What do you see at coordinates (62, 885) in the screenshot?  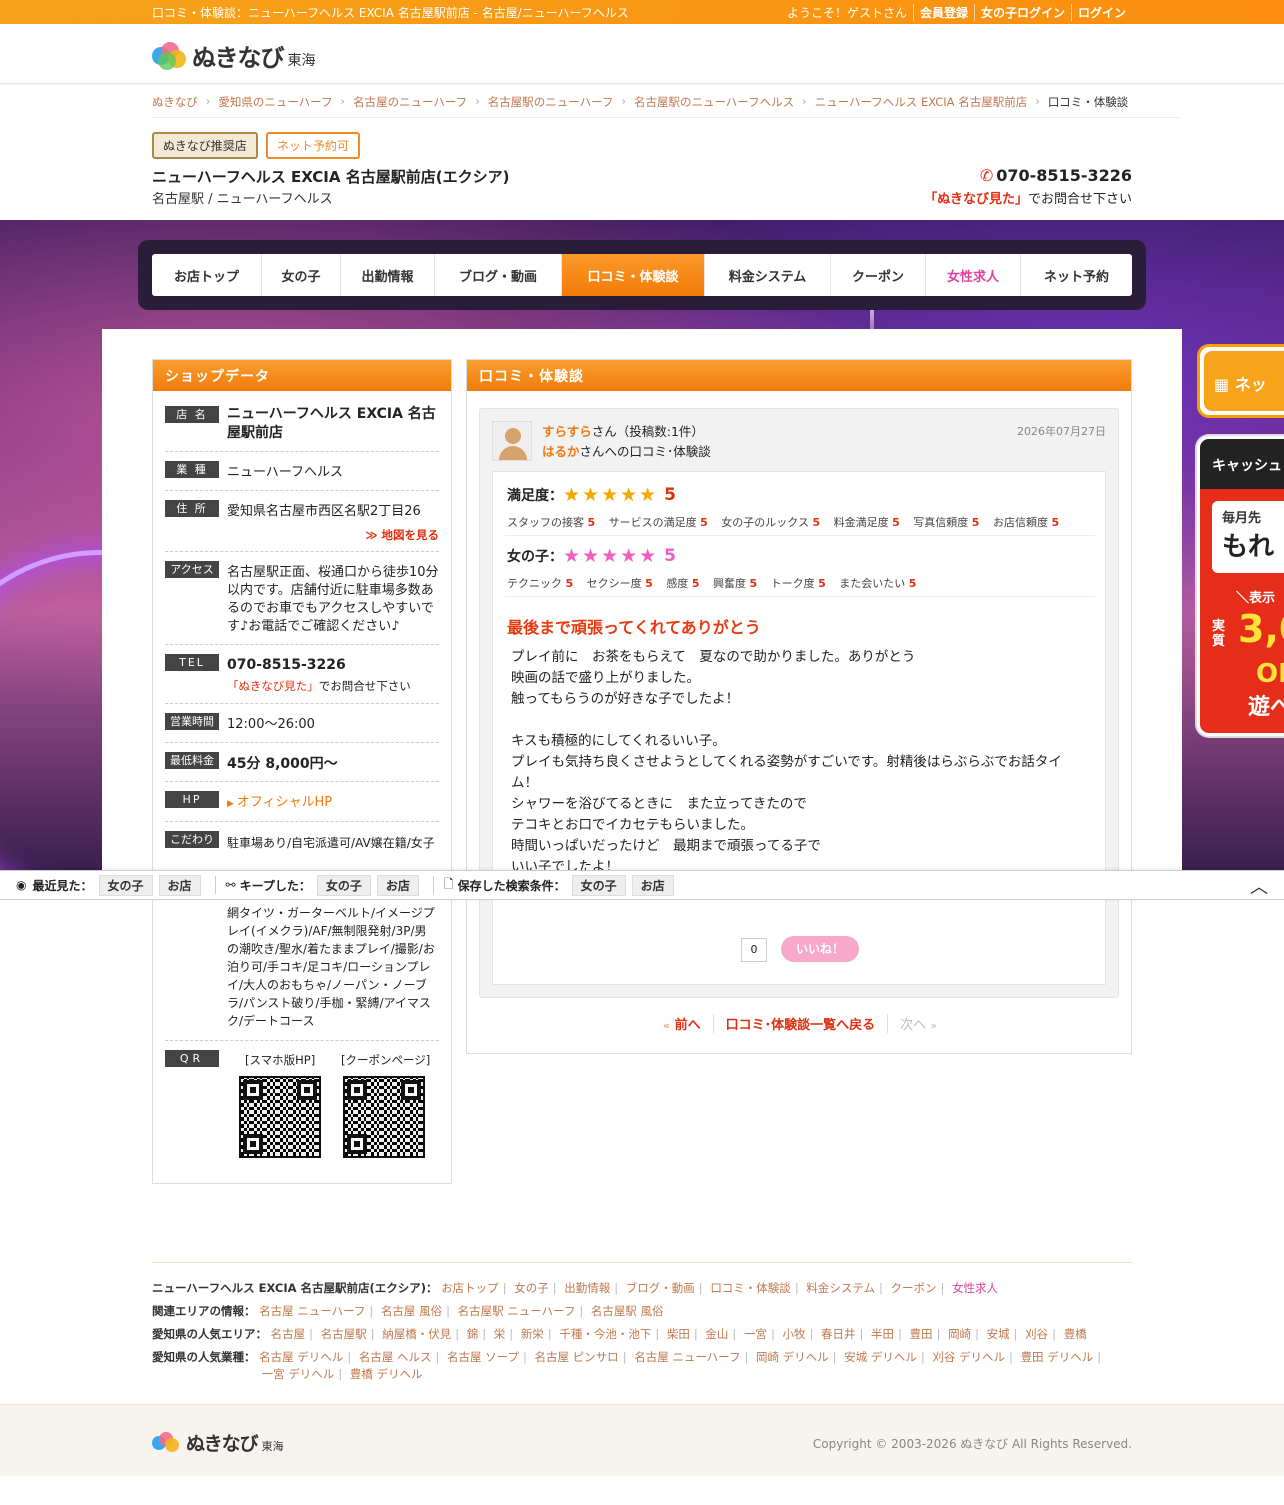 I see `recent-label: 最近見た：` at bounding box center [62, 885].